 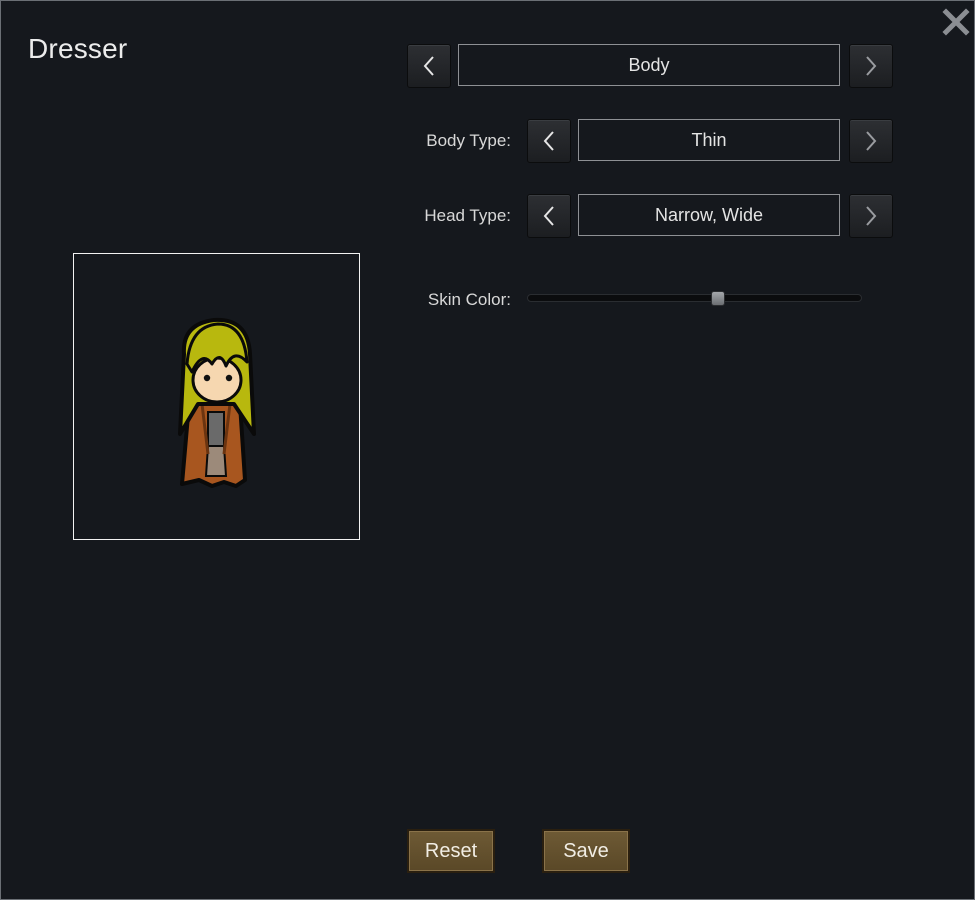 I want to click on close-button, so click(x=956, y=22).